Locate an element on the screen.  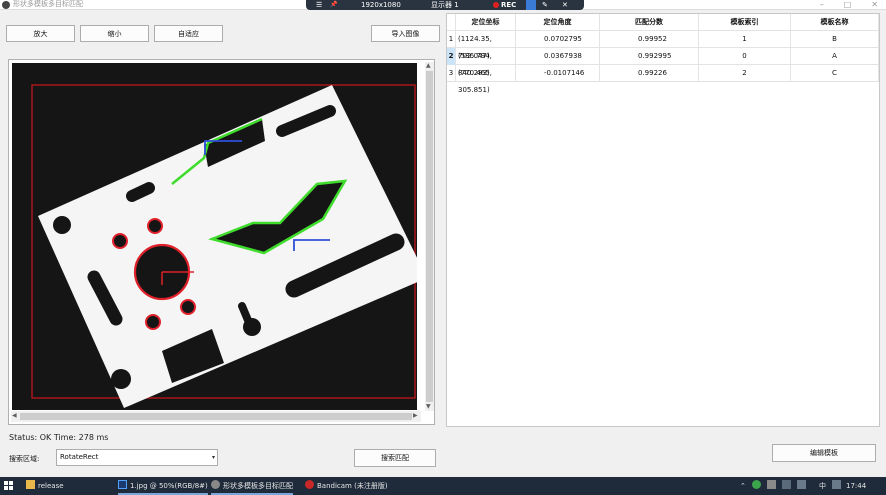
cell-angle: 0.0702795 is located at coordinates (558, 39).